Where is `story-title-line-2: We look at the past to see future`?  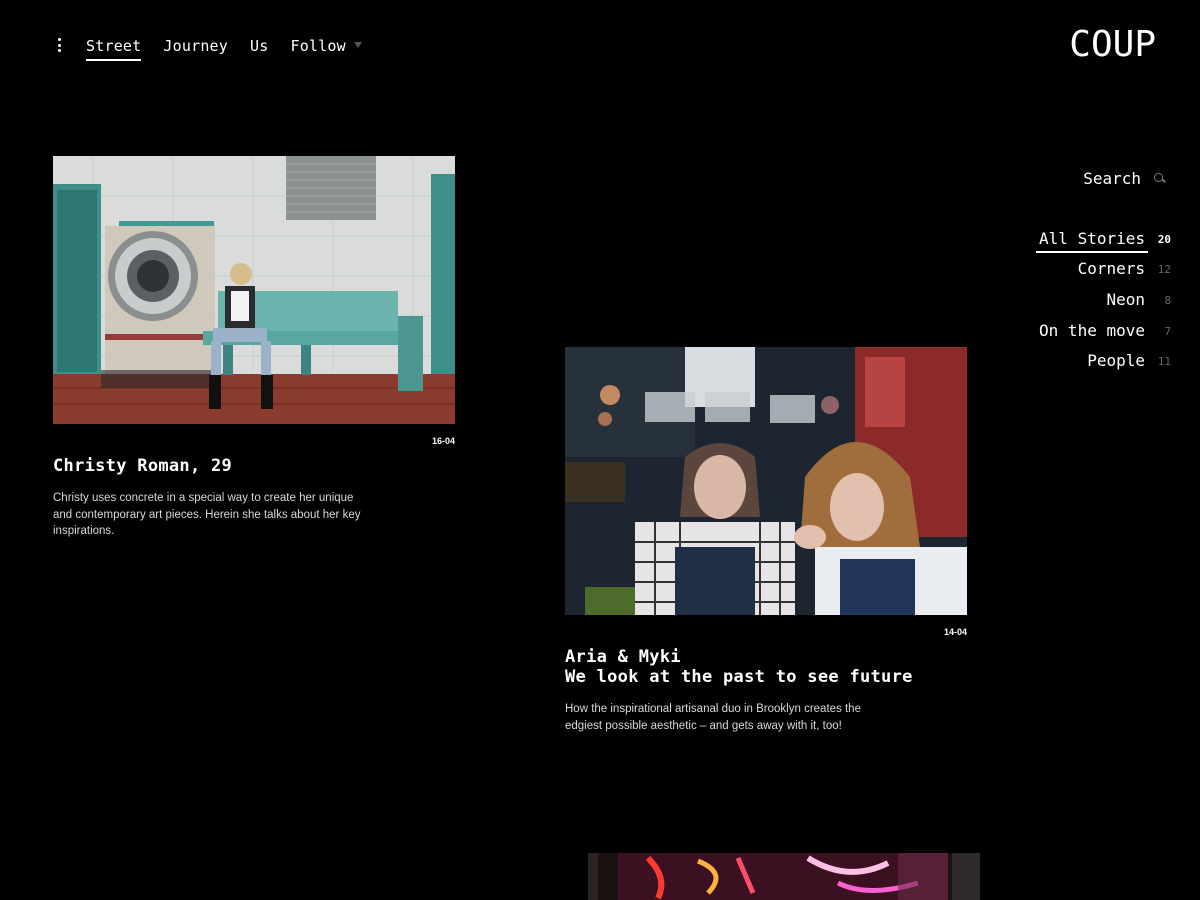
story-title-line-2: We look at the past to see future is located at coordinates (739, 677).